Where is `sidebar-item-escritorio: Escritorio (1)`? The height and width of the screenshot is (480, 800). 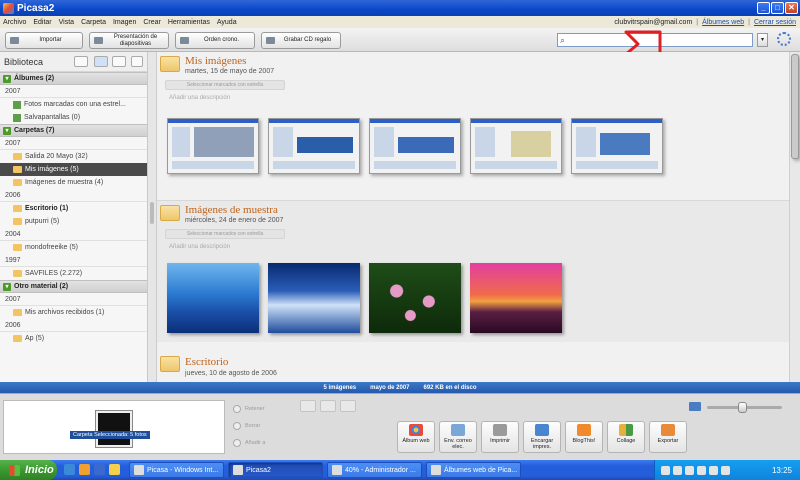 sidebar-item-escritorio: Escritorio (1) is located at coordinates (73, 208).